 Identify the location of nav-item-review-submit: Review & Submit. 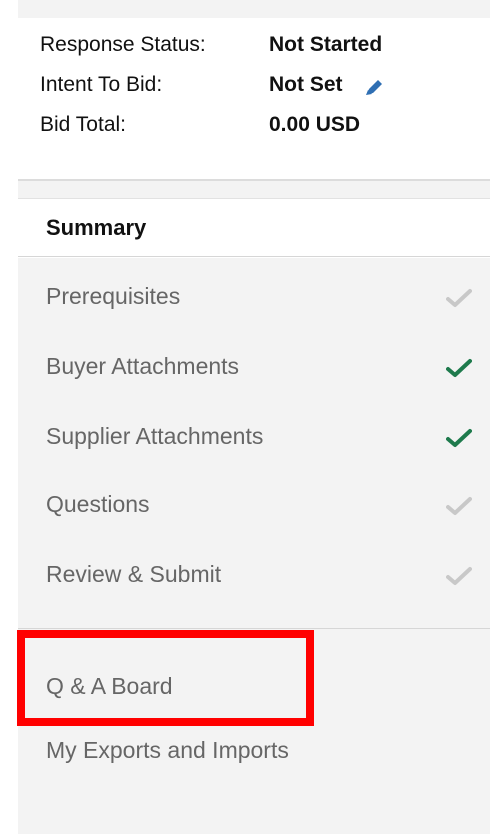
(254, 574).